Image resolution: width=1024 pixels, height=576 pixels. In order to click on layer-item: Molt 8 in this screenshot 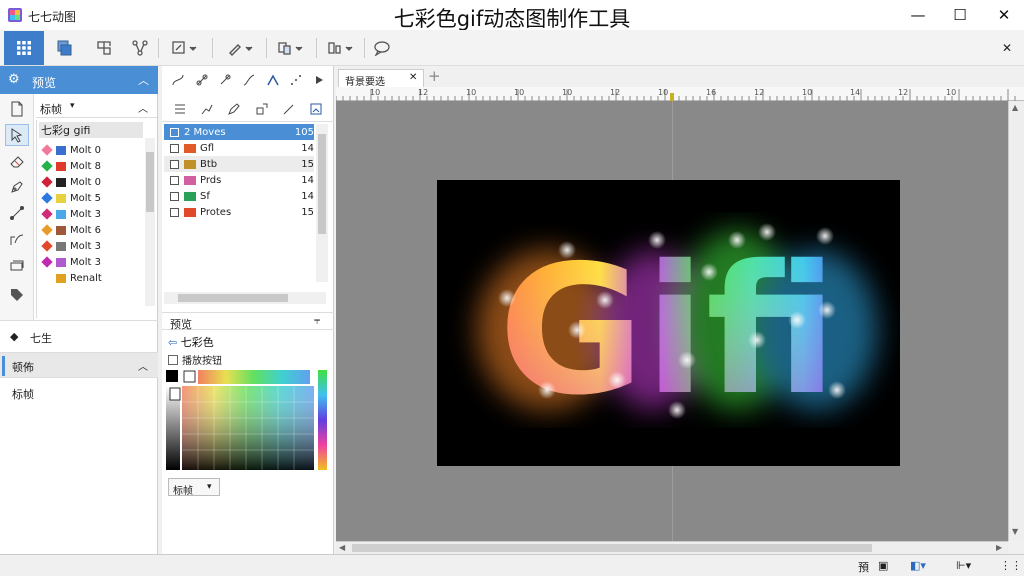, I will do `click(91, 166)`.